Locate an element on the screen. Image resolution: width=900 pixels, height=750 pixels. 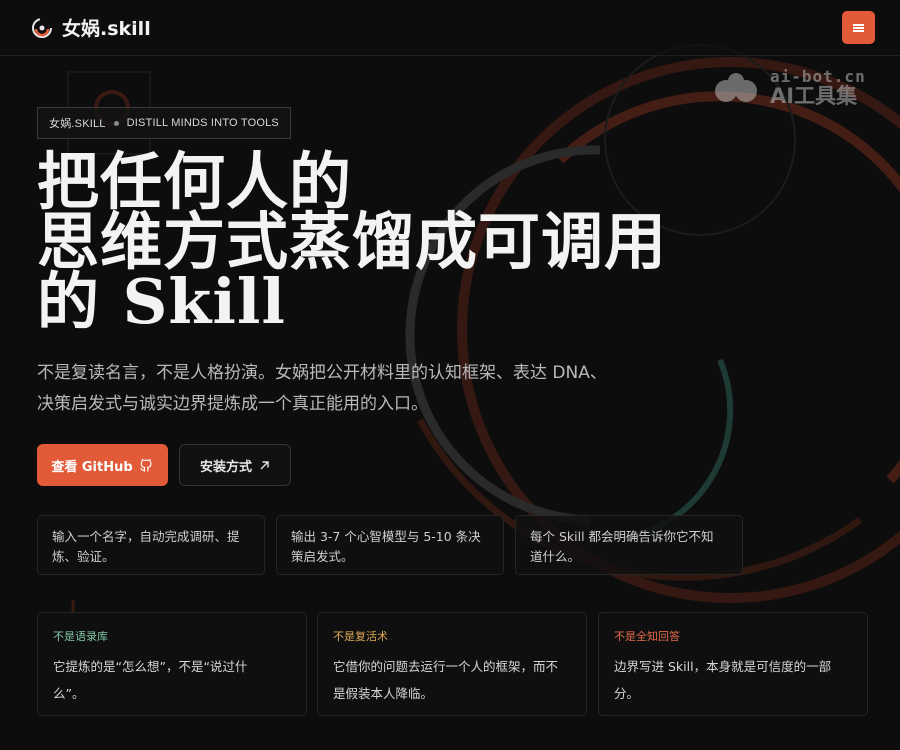
feature-card: 每个 Skill 都会明确告诉你它不知 道什么。 is located at coordinates (629, 545).